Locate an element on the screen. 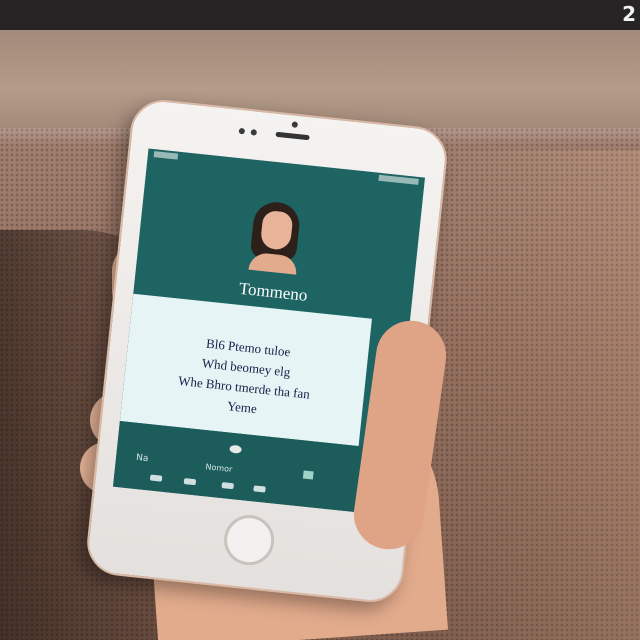  nav-center-label: Nomor is located at coordinates (219, 468).